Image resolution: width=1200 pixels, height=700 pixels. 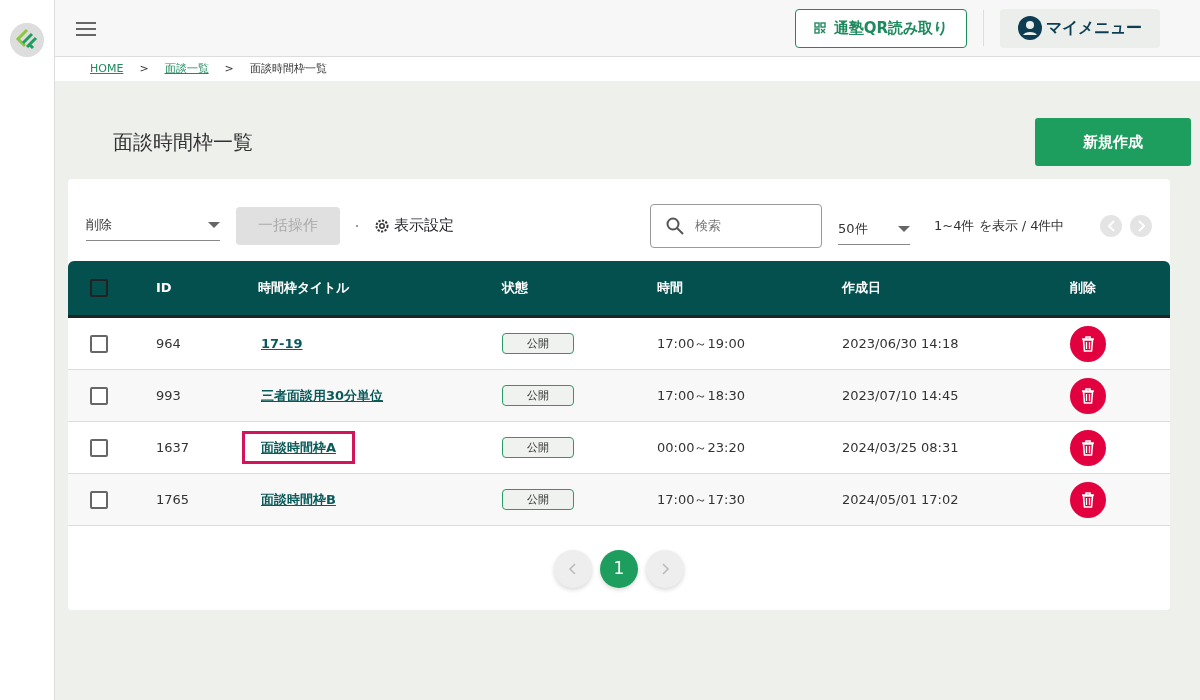 I want to click on table-cell: 2024/03/25 08:31, so click(x=900, y=447).